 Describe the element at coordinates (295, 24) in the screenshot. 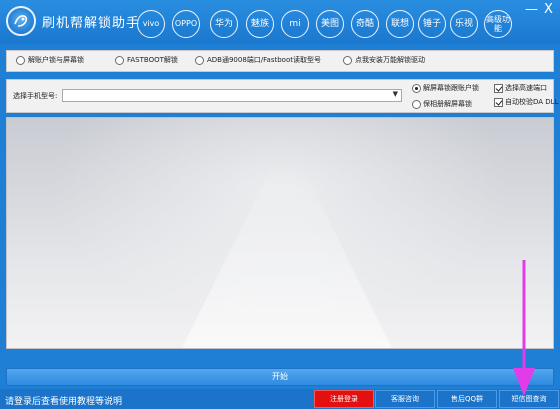

I see `brand-xiaomi-button: mi` at that location.